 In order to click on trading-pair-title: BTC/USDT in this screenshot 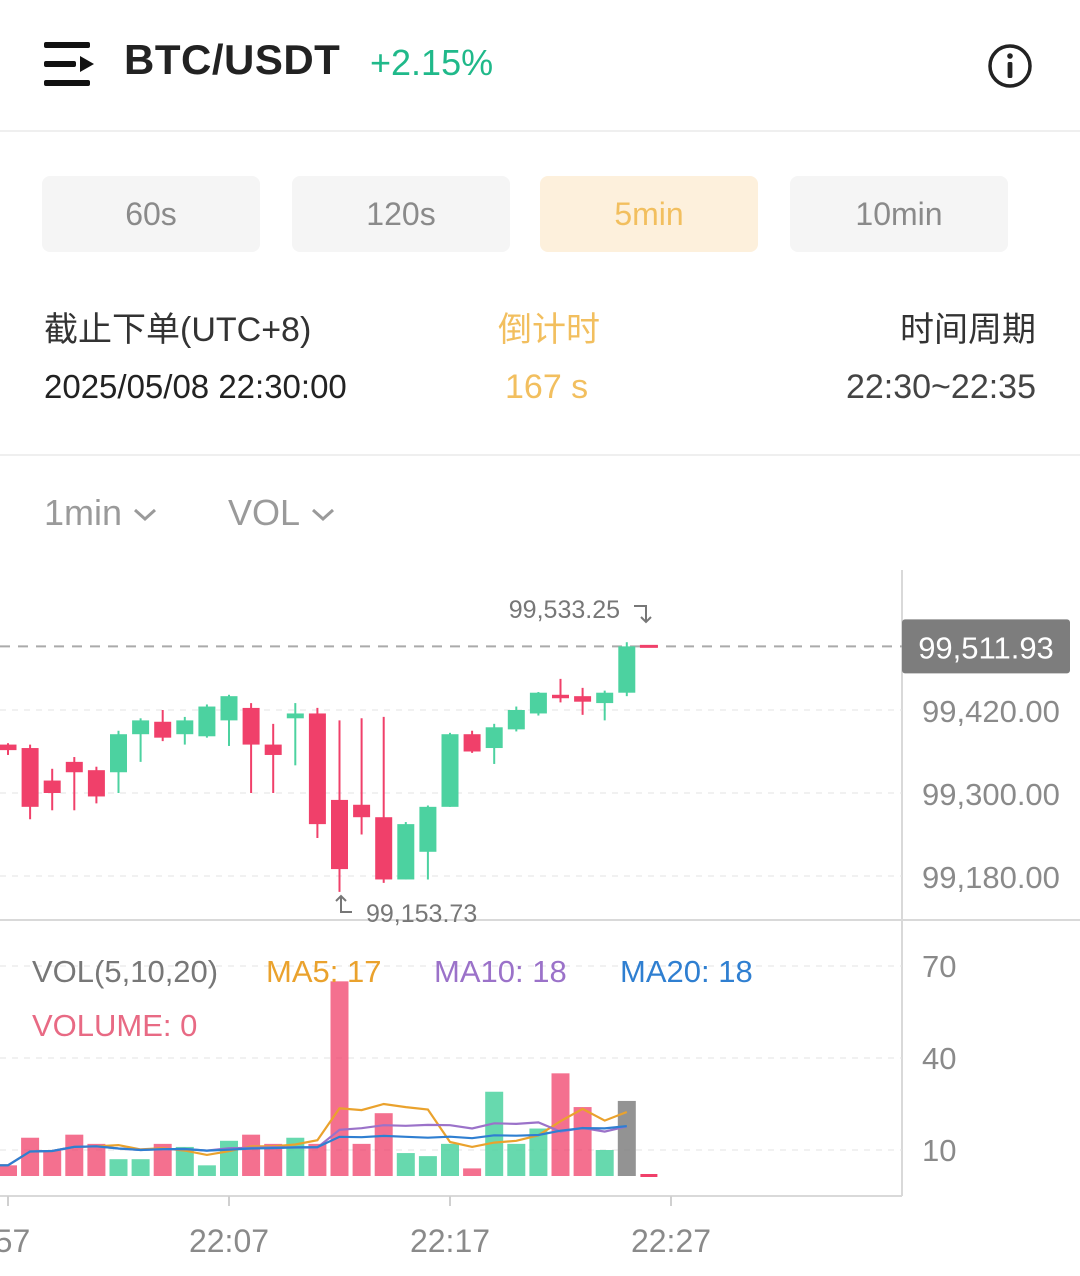, I will do `click(232, 59)`.